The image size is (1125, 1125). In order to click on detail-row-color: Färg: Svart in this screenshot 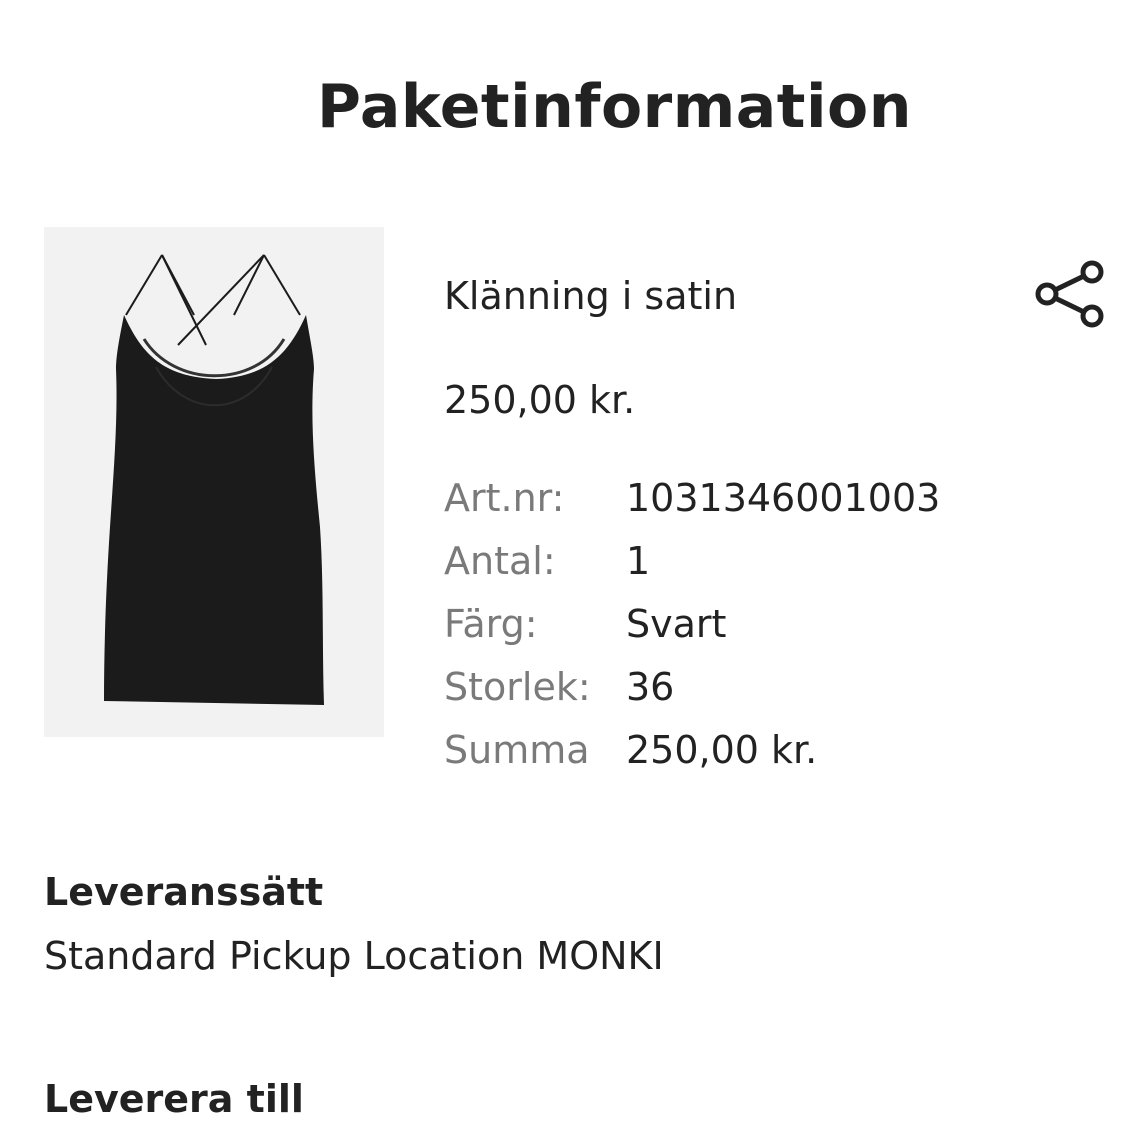, I will do `click(692, 630)`.